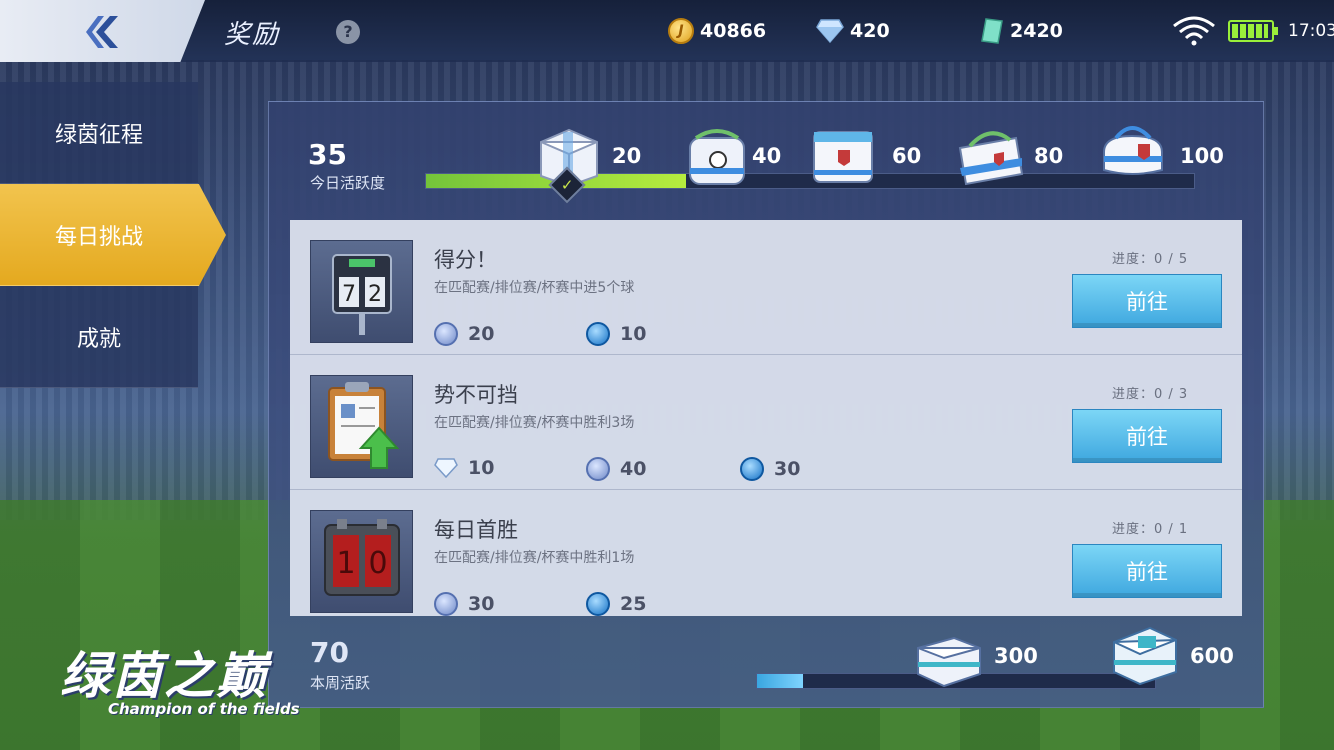 Image resolution: width=1334 pixels, height=750 pixels. What do you see at coordinates (627, 156) in the screenshot?
I see `daily-milestone-value: 20` at bounding box center [627, 156].